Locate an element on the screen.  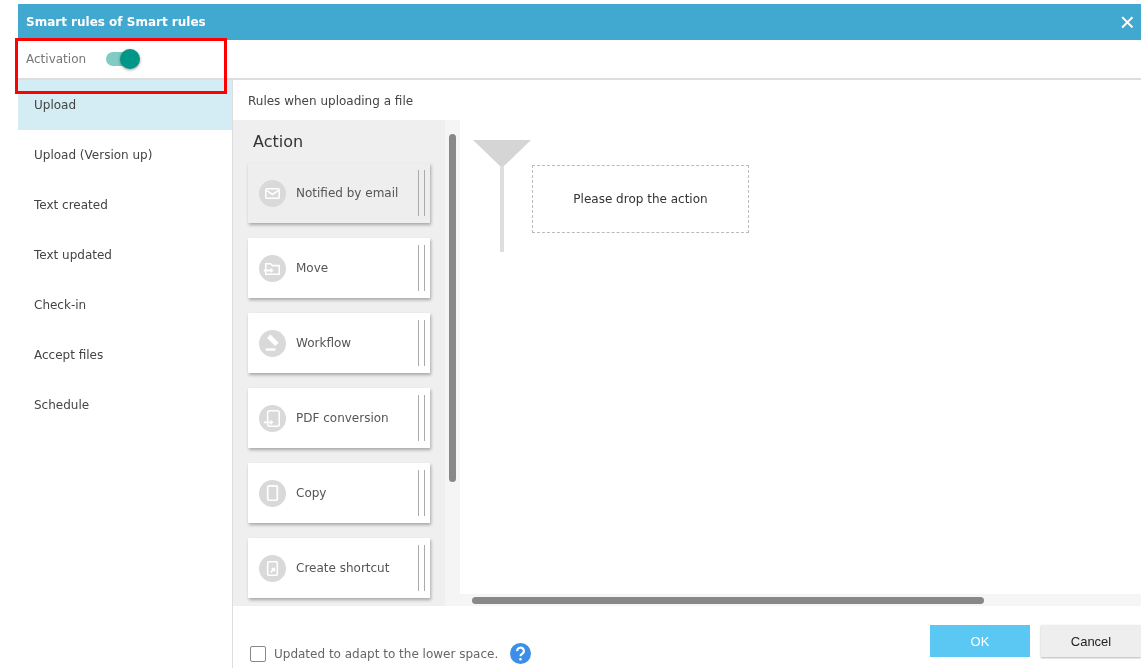
drop-zone: Please drop the action is located at coordinates (640, 199).